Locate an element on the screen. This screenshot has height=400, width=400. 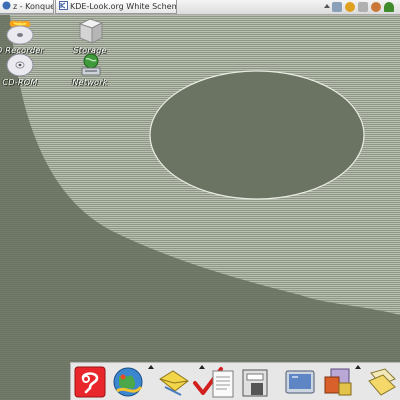
file-manager-button is located at coordinates (256, 382).